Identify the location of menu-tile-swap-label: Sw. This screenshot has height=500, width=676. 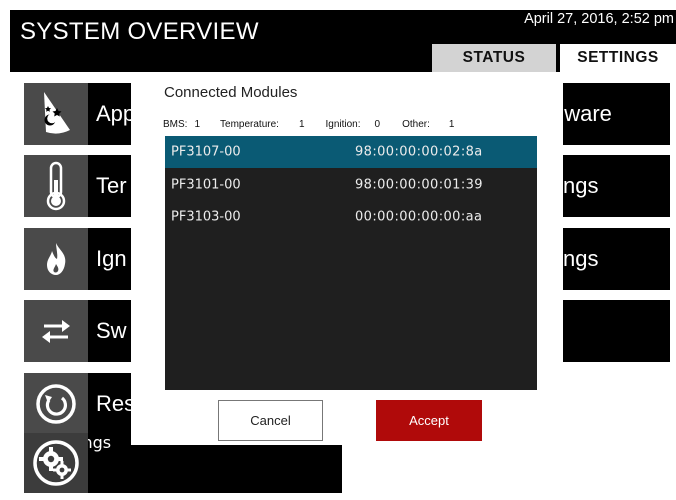
(111, 330).